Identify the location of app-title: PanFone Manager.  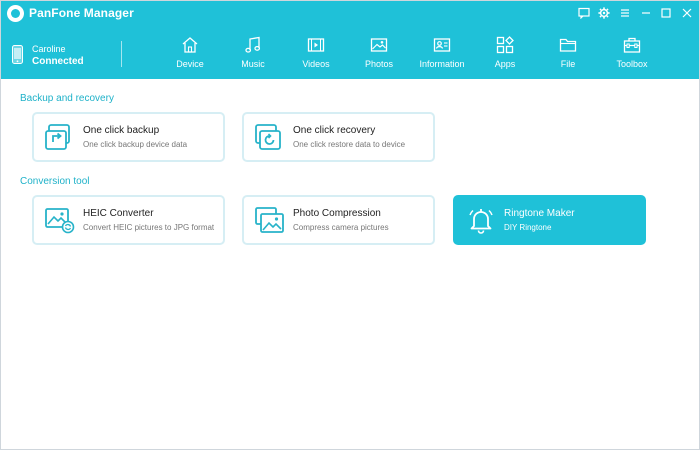
(81, 13).